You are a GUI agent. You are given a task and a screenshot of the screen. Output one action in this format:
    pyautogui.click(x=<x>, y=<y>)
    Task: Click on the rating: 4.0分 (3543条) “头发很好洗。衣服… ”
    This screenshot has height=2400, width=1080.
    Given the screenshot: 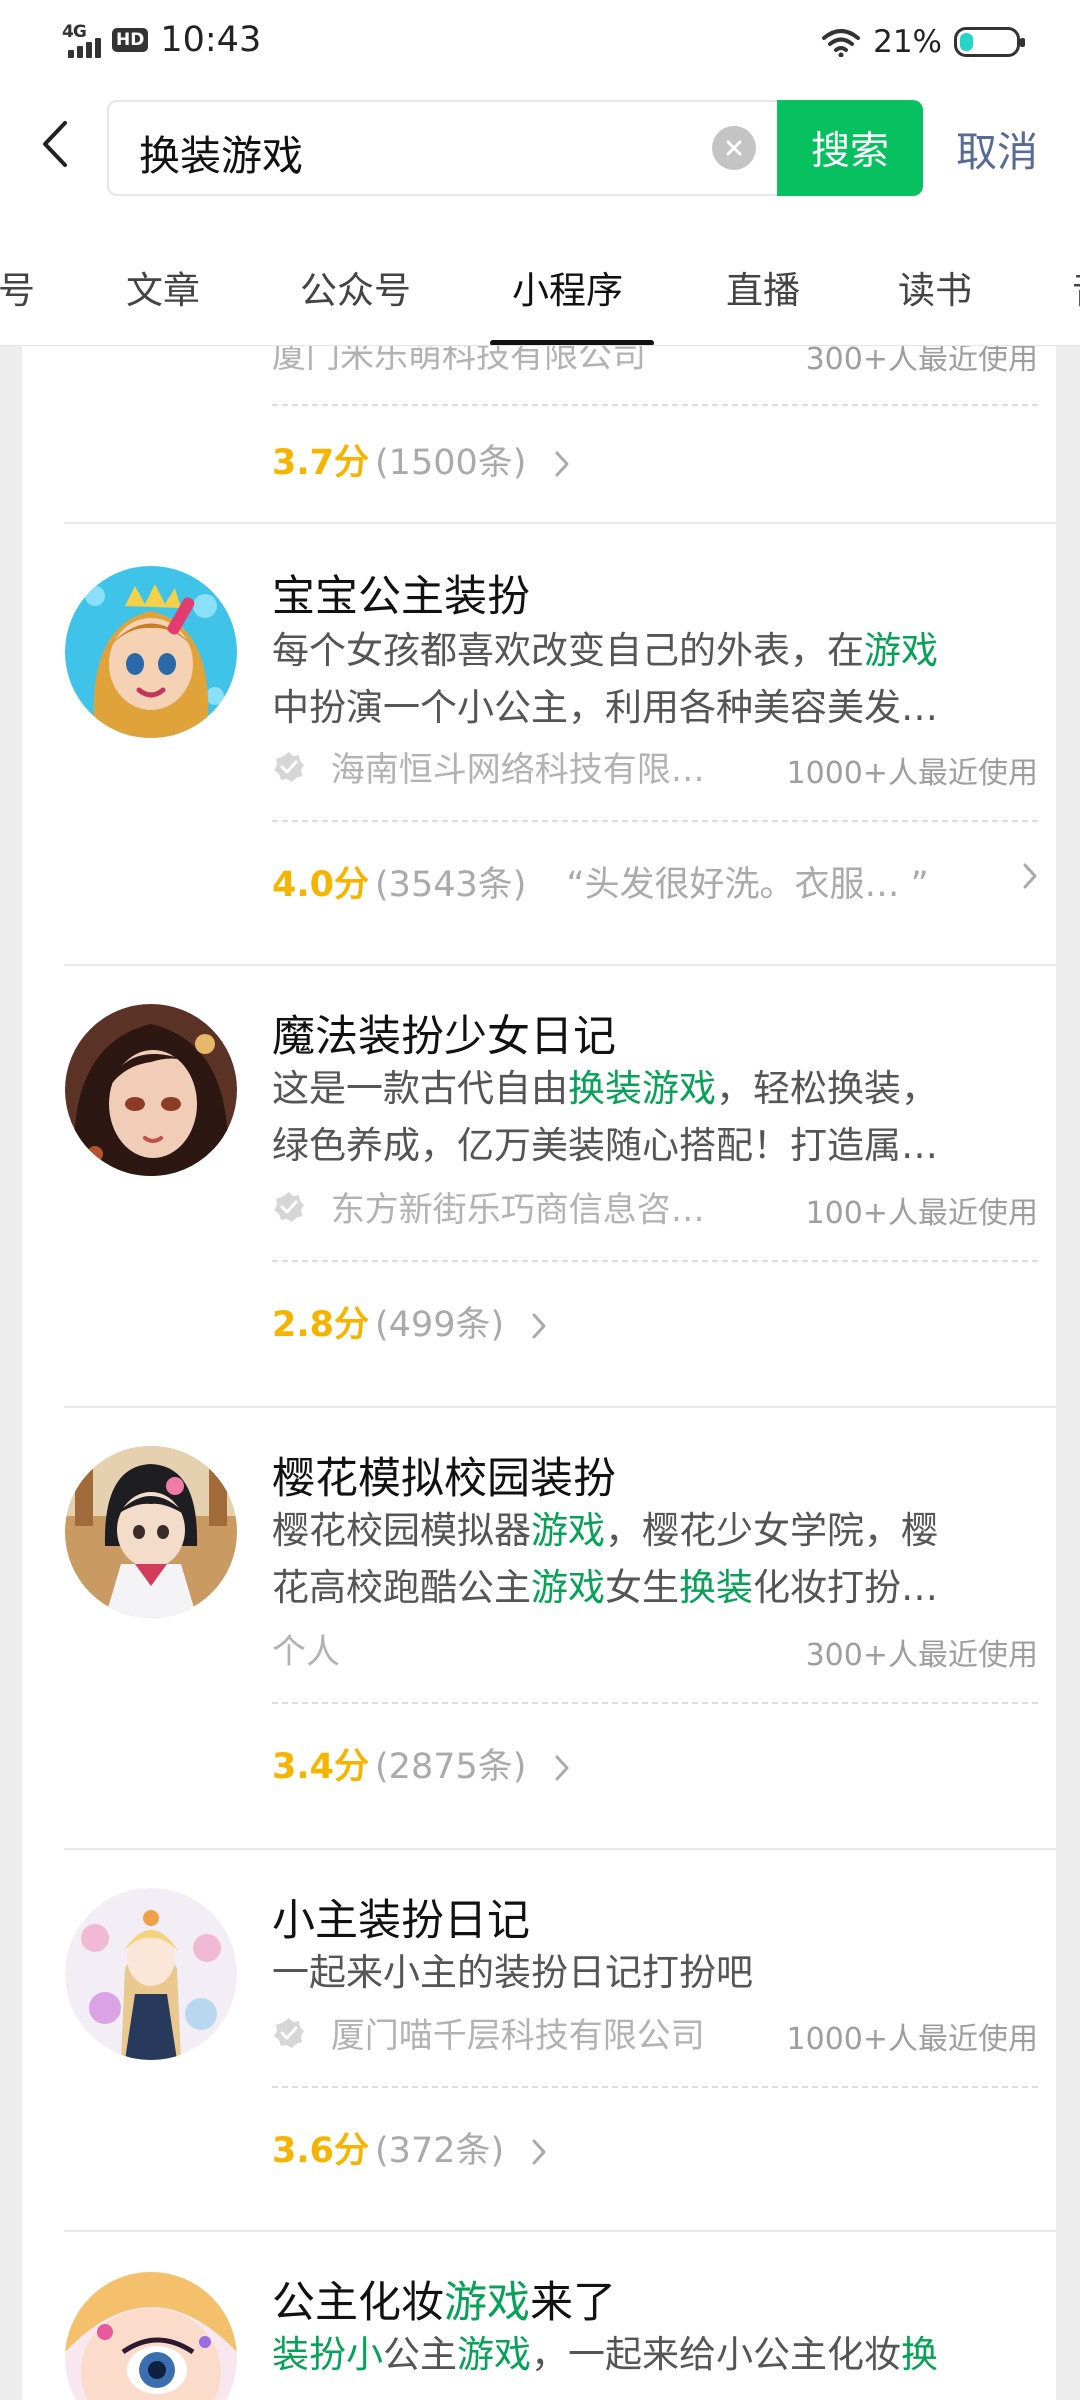 What is the action you would take?
    pyautogui.click(x=655, y=881)
    